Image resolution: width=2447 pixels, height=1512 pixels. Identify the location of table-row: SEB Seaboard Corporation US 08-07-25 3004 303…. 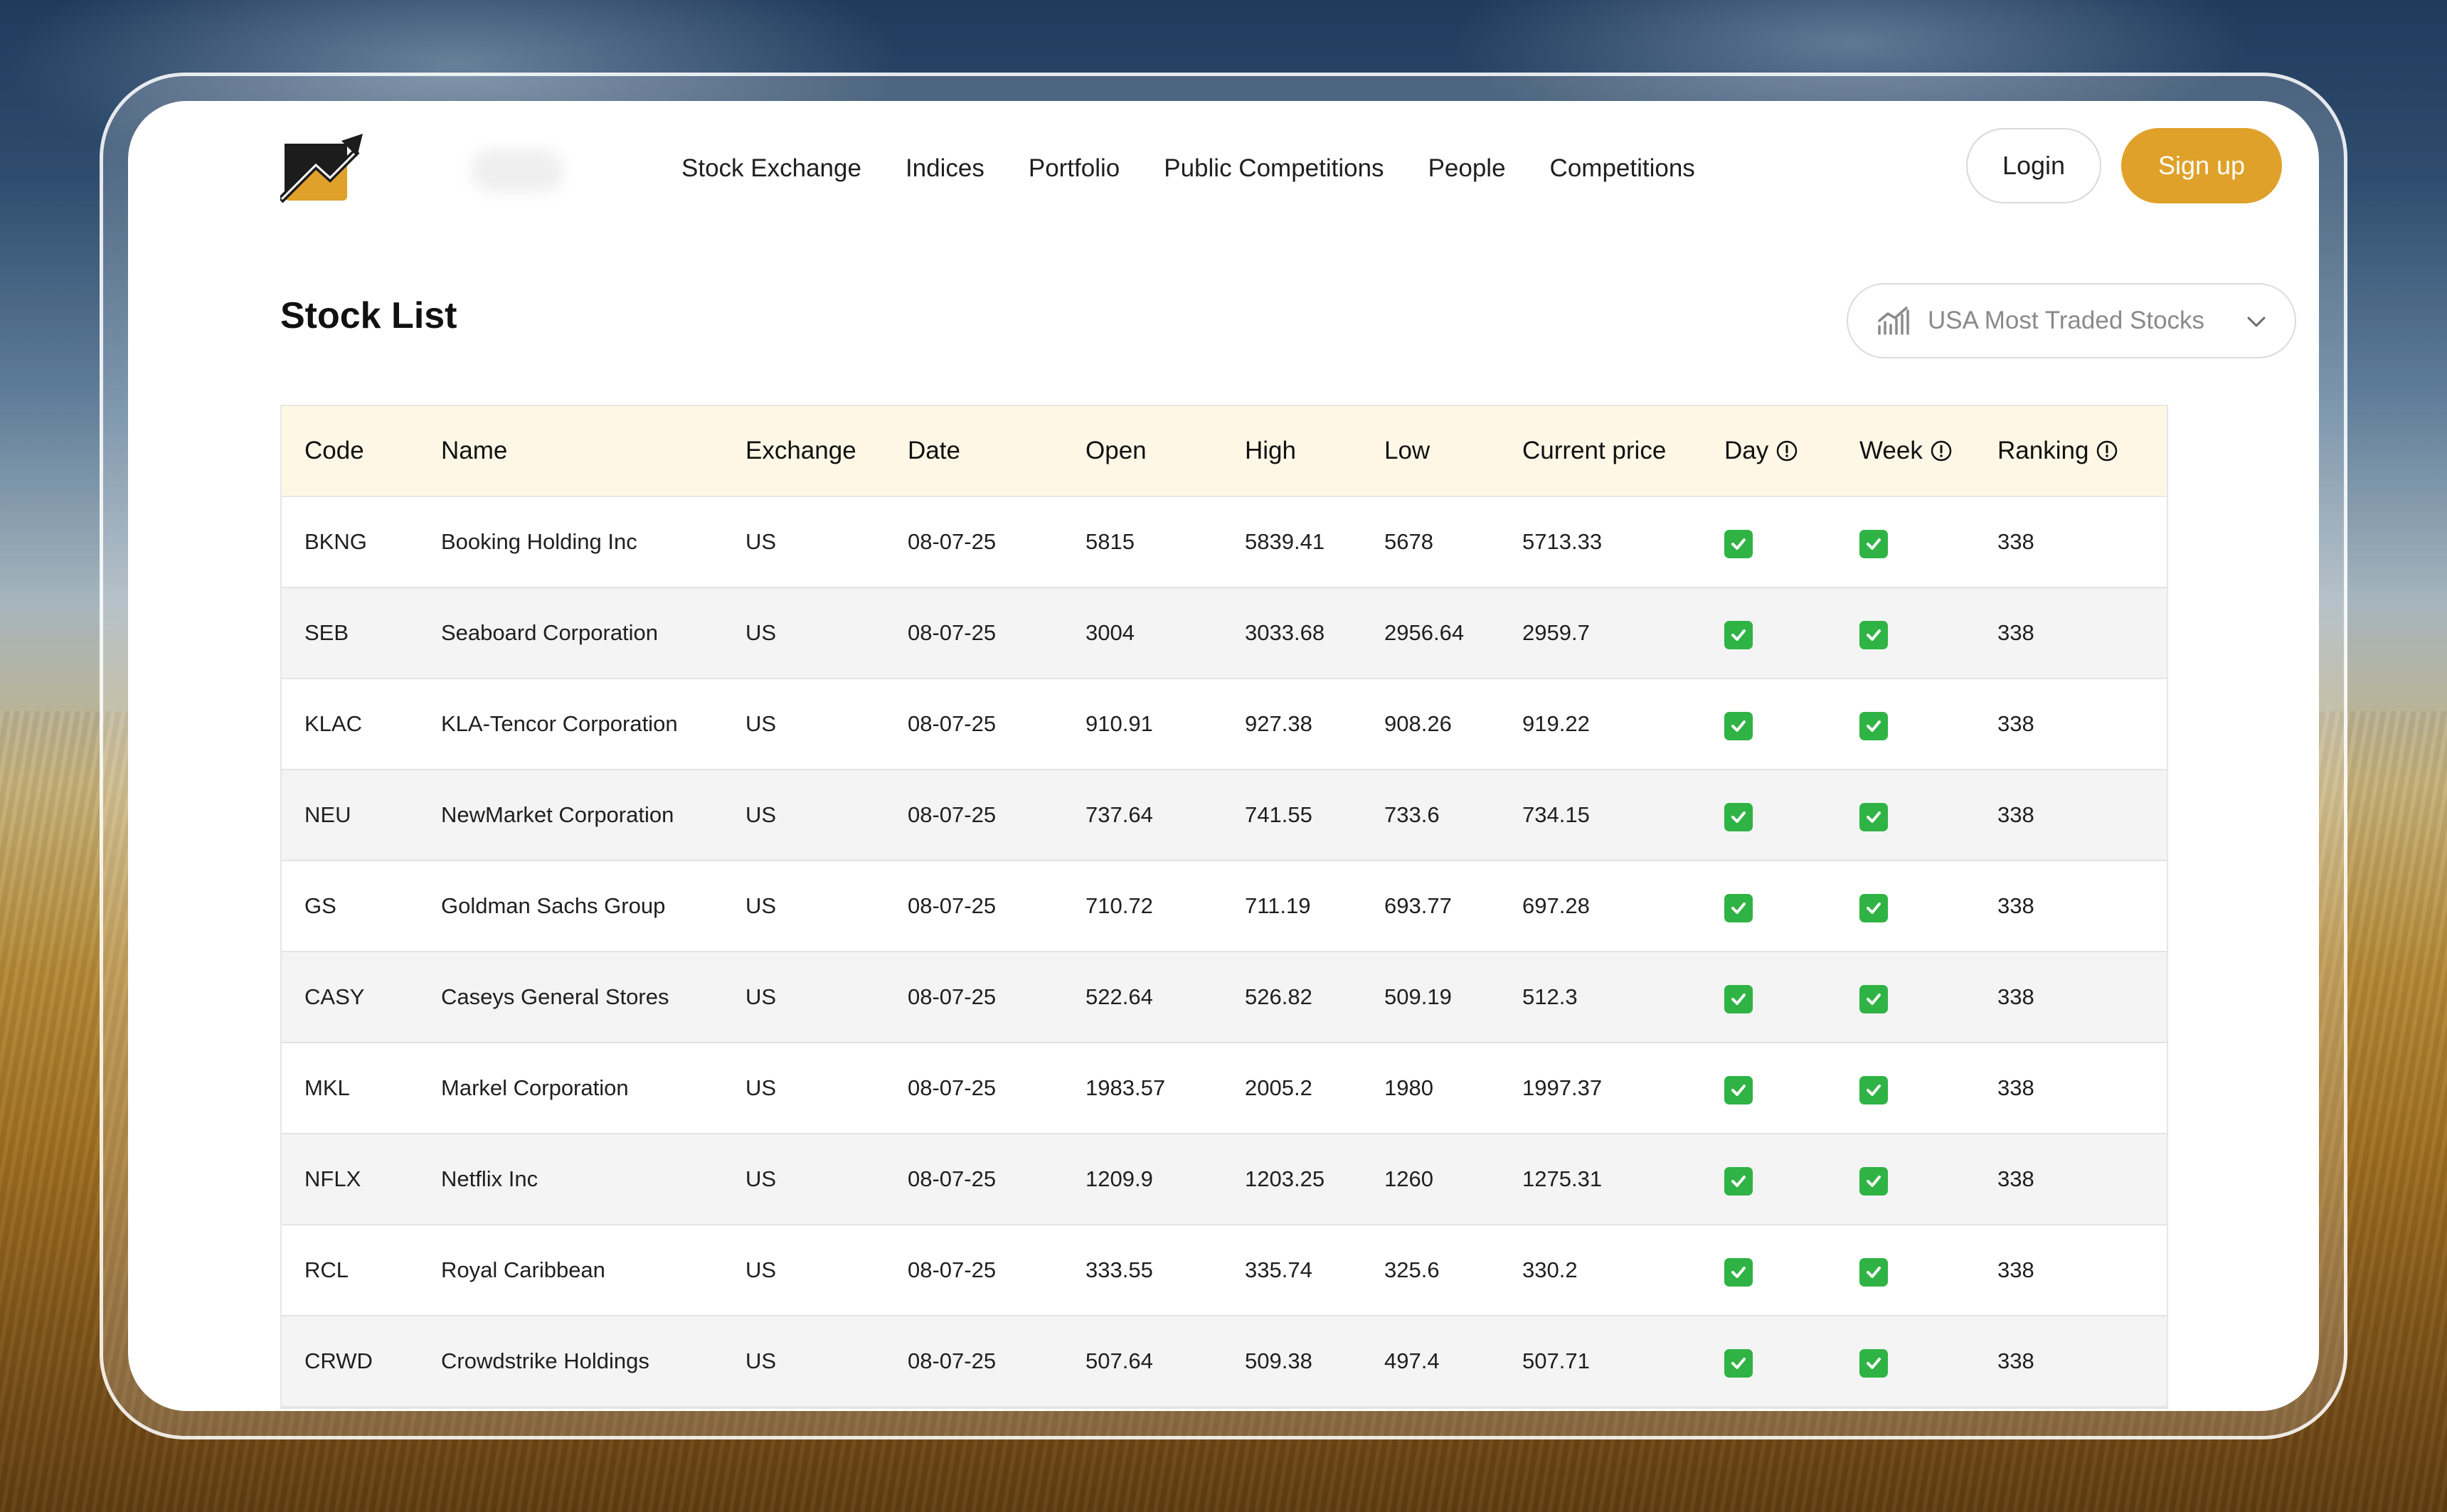
(1224, 633).